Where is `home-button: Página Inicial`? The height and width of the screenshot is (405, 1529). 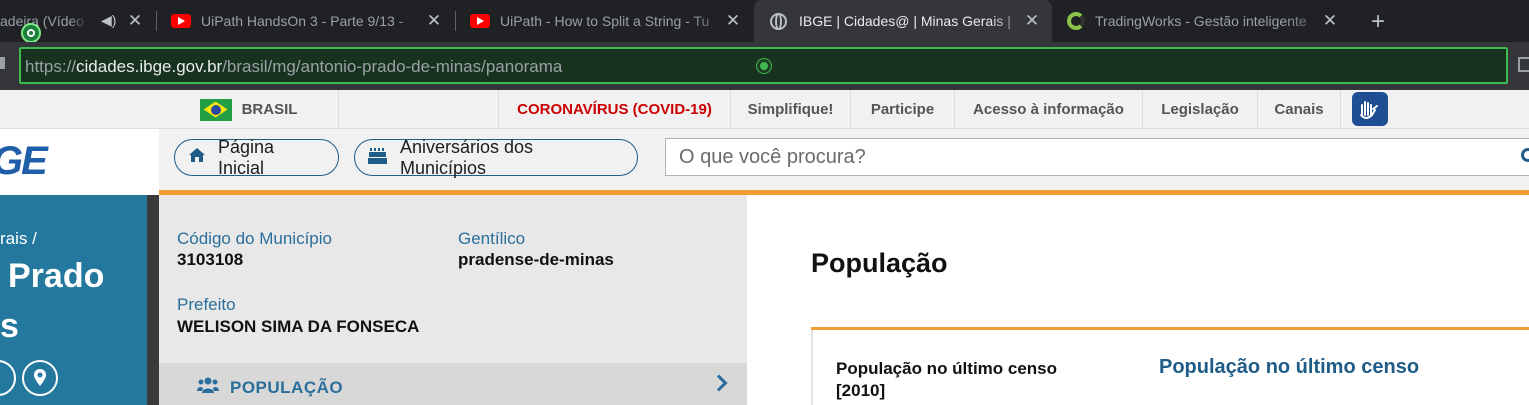 home-button: Página Inicial is located at coordinates (256, 157).